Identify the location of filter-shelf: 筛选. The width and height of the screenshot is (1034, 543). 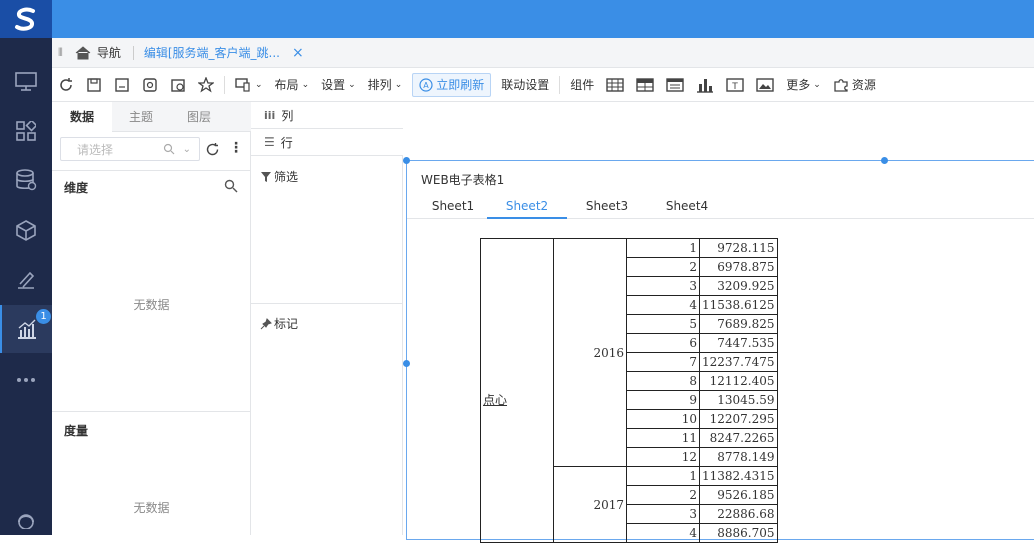
(279, 176).